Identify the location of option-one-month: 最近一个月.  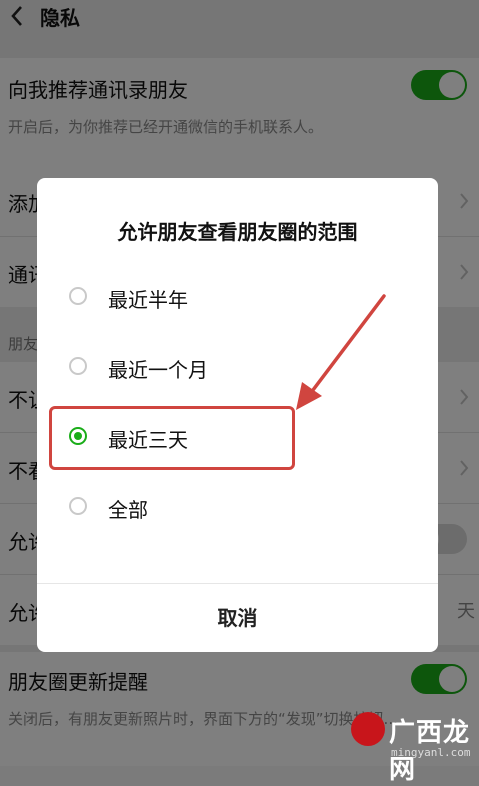
(237, 368).